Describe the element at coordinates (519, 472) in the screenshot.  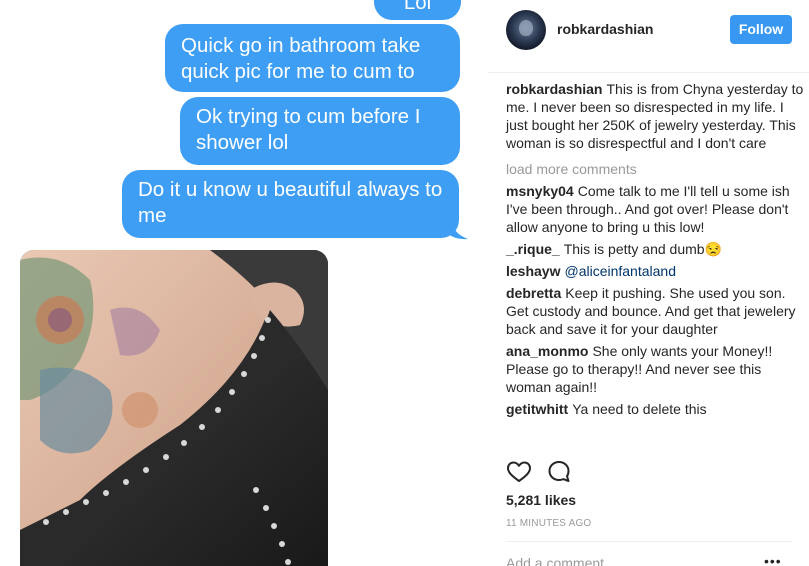
I see `heart-icon` at that location.